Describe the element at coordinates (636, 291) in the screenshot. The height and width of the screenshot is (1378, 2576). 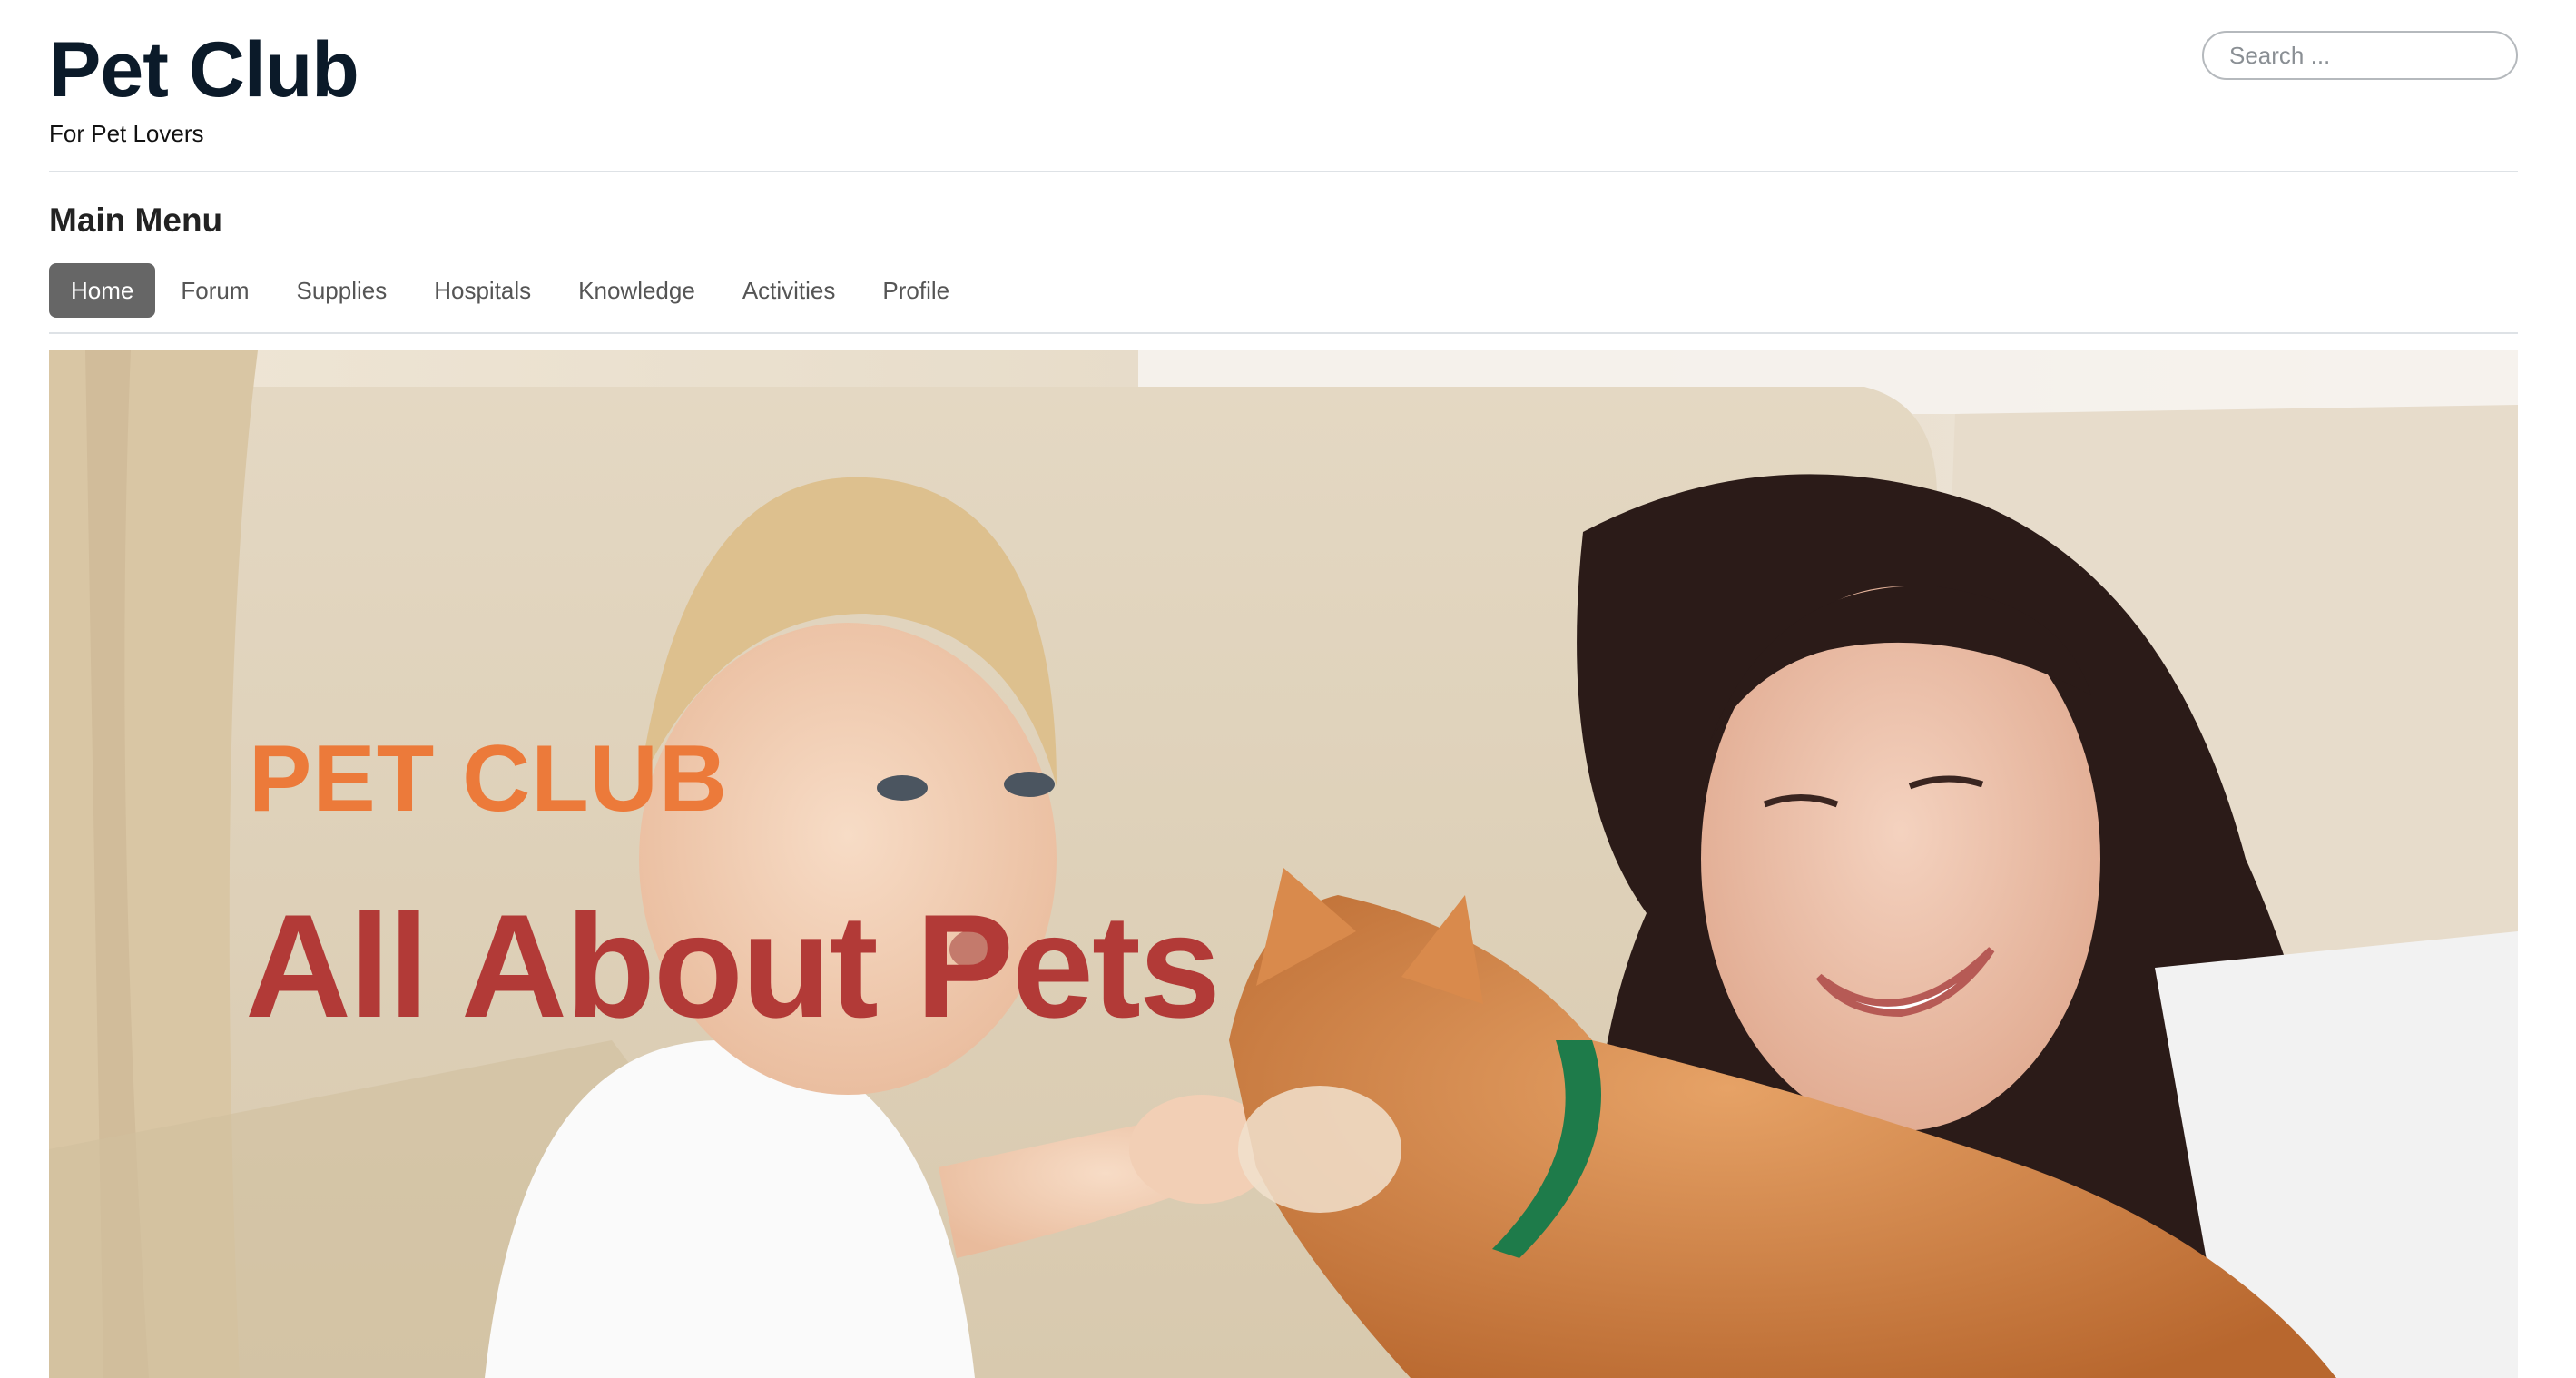
I see `nav-item-knowledge: Knowledge` at that location.